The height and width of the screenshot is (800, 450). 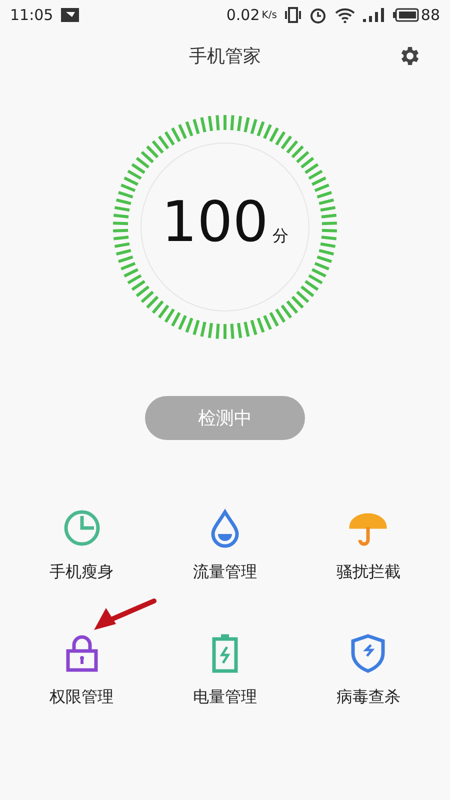 What do you see at coordinates (215, 222) in the screenshot?
I see `score-value: 100` at bounding box center [215, 222].